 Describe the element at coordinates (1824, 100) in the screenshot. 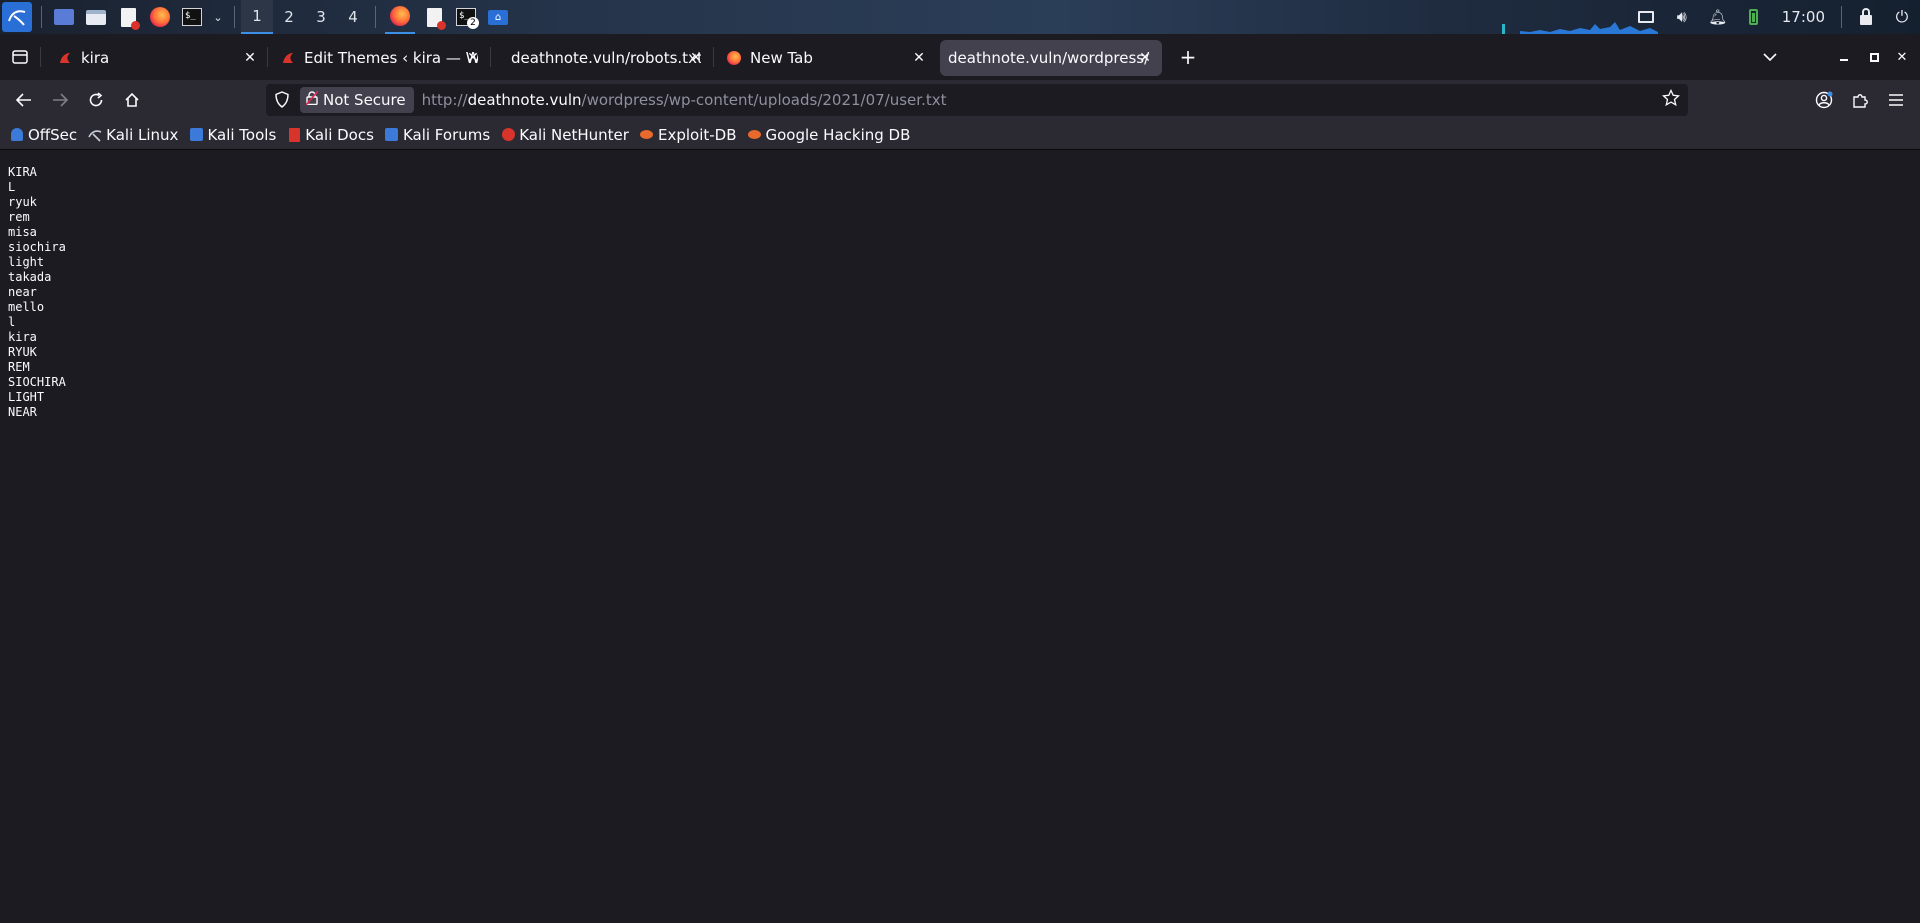

I see `account-icon` at that location.